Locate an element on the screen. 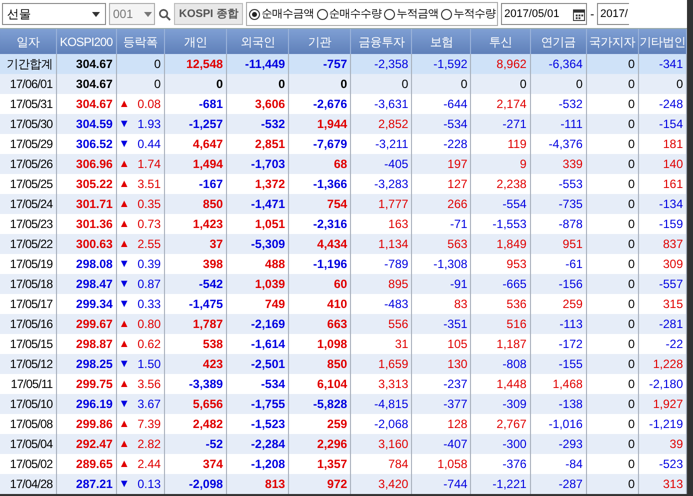 This screenshot has height=496, width=693. change-cell-text: 0.80 is located at coordinates (149, 324).